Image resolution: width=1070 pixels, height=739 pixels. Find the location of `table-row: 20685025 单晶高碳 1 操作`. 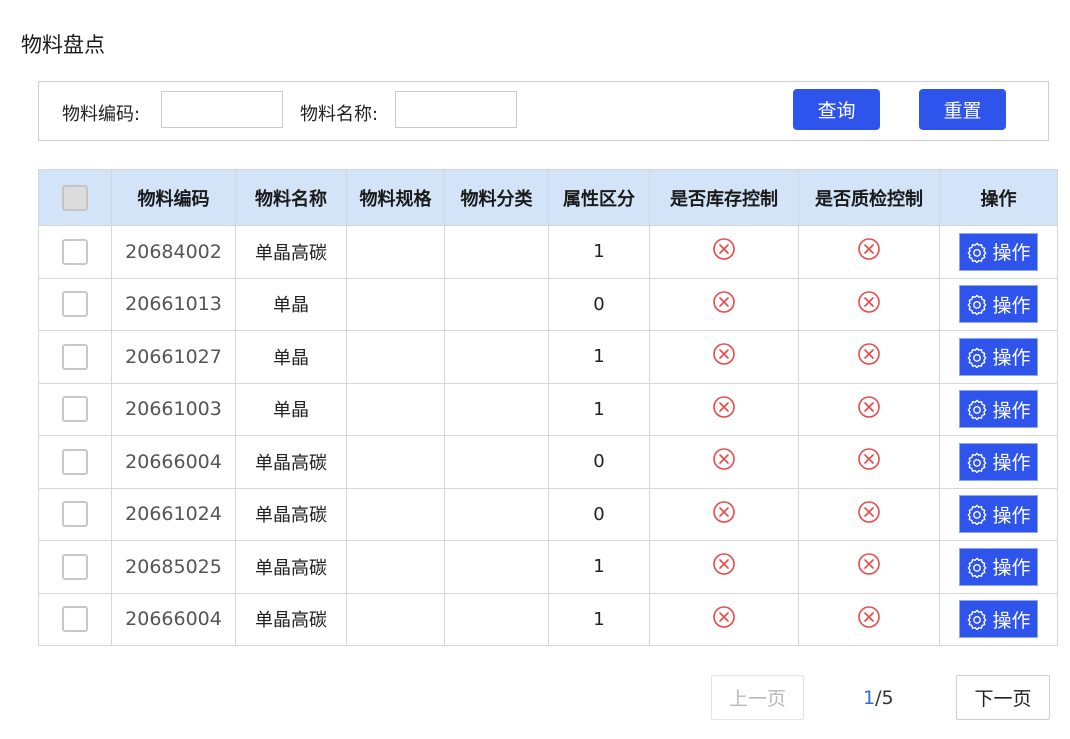

table-row: 20685025 单晶高碳 1 操作 is located at coordinates (548, 567).